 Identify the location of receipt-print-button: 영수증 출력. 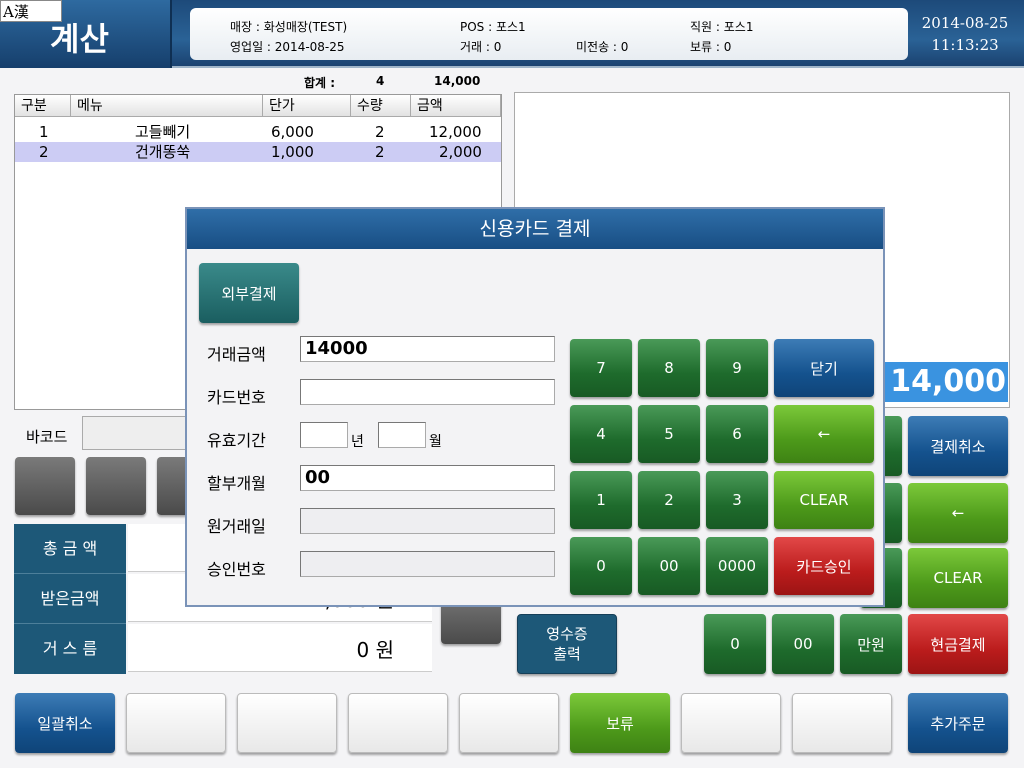
(567, 644).